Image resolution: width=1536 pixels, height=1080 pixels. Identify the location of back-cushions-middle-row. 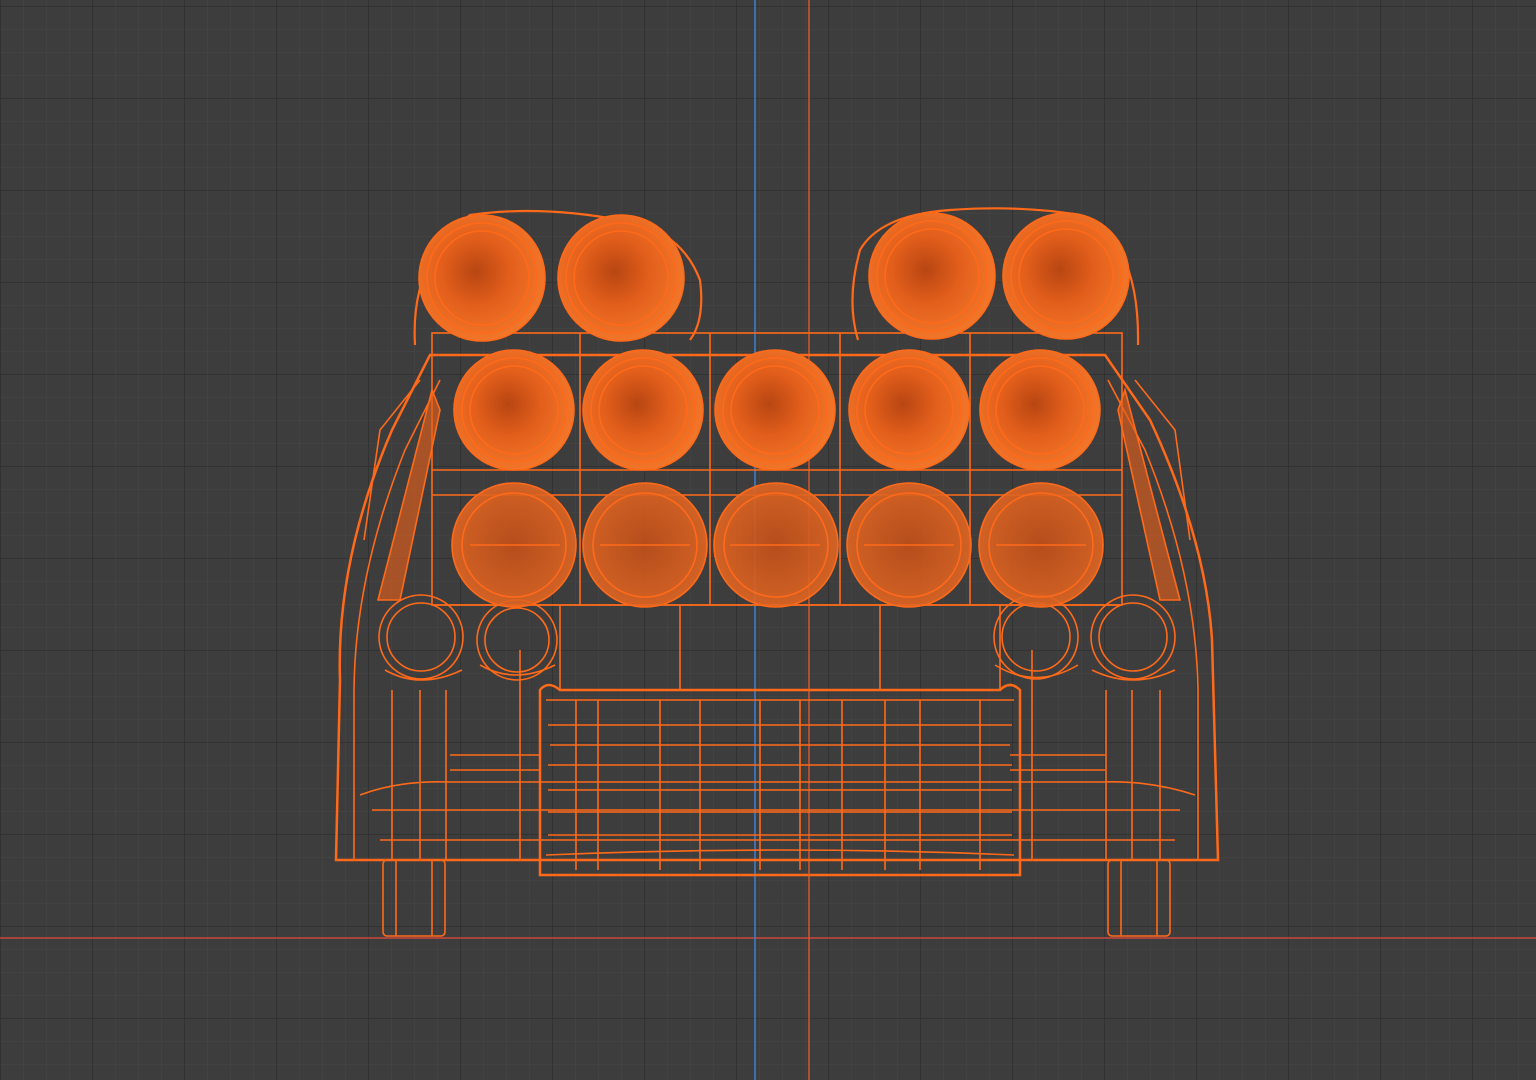
(777, 410).